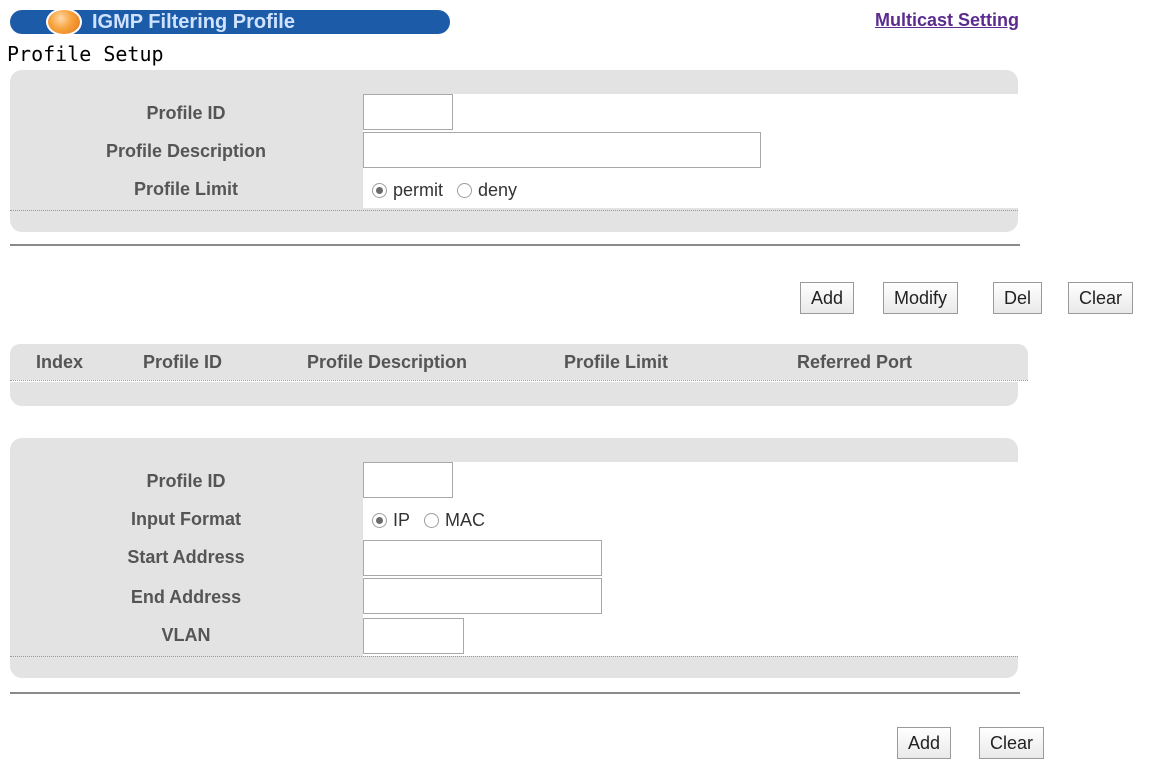 This screenshot has width=1149, height=760. I want to click on start-address-row: Start Address, so click(514, 557).